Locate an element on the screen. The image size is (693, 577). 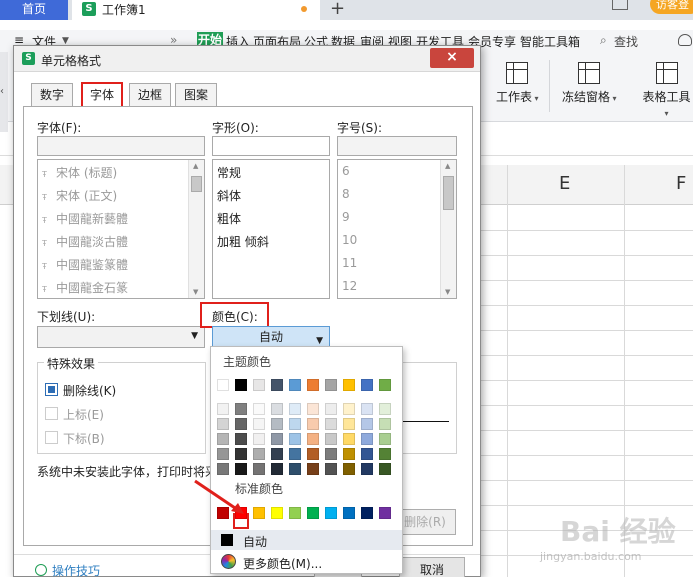
worksheet-button: 工作表 ▾ is located at coordinates (517, 83).